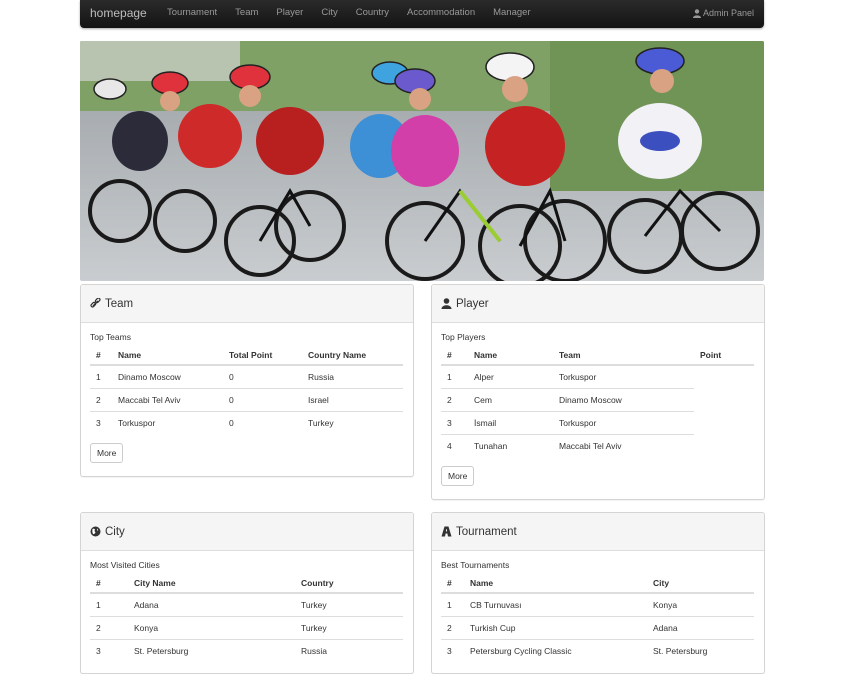 This screenshot has height=674, width=850. What do you see at coordinates (95, 303) in the screenshot?
I see `link-icon` at bounding box center [95, 303].